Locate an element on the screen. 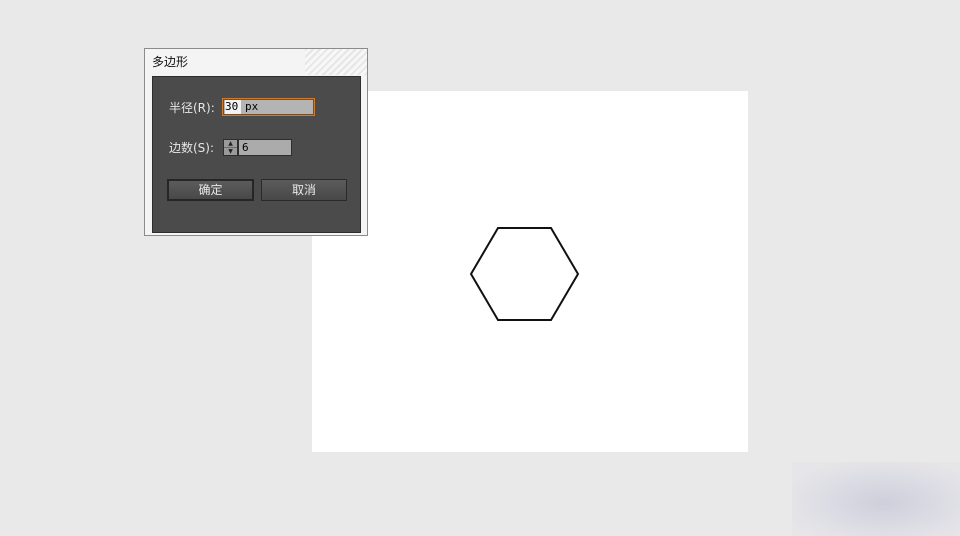 The image size is (960, 536). canvas-svg is located at coordinates (524, 274).